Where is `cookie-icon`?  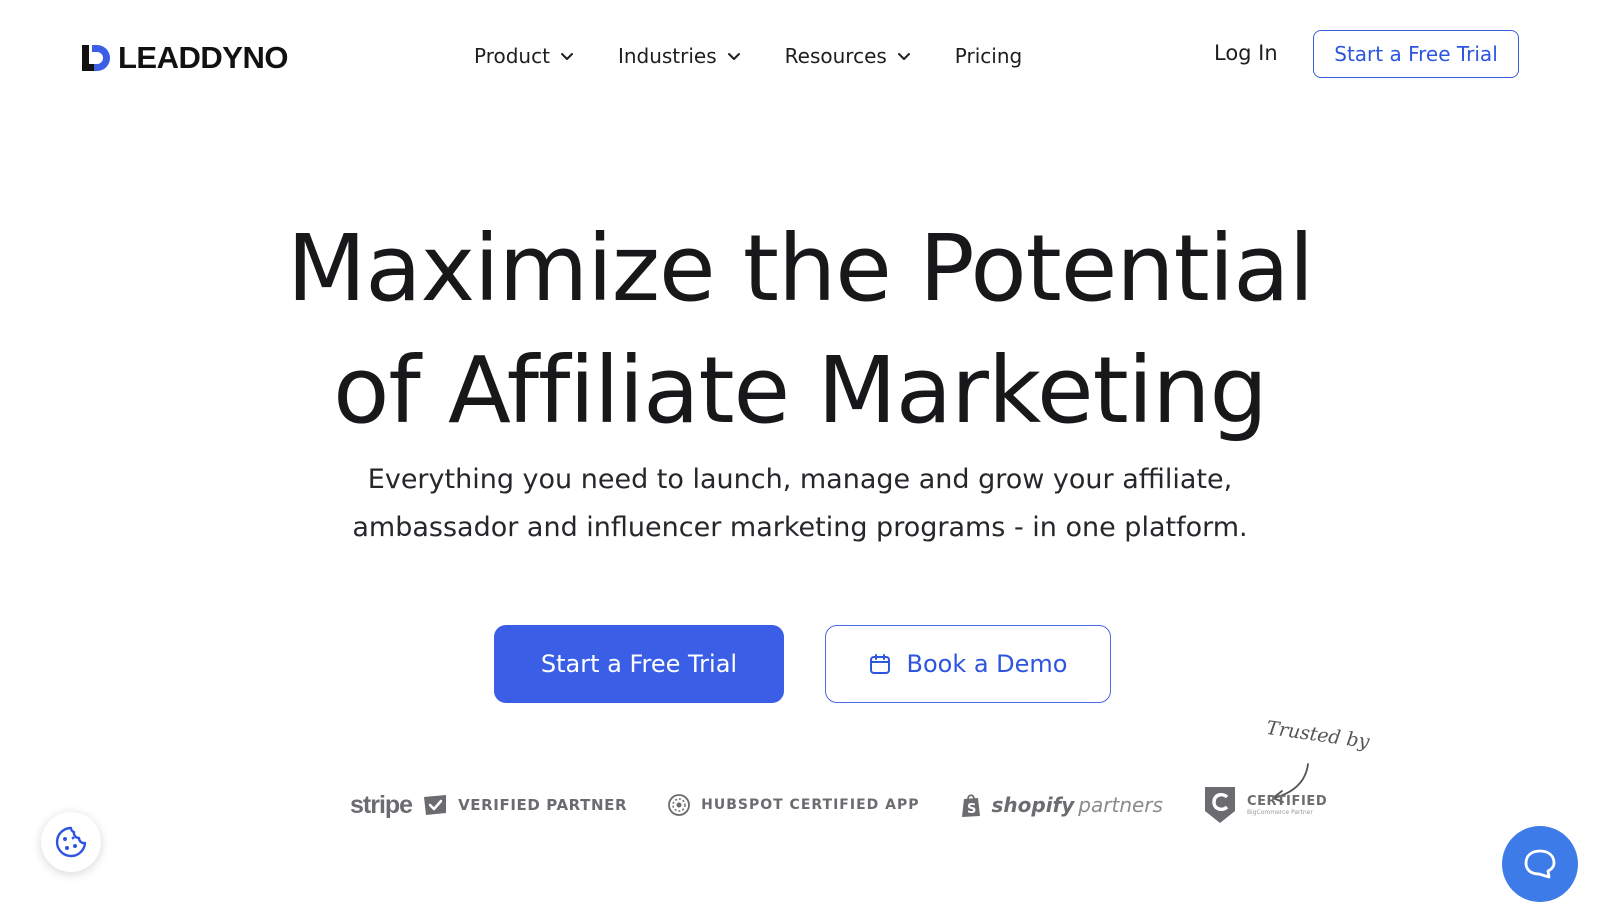 cookie-icon is located at coordinates (71, 842).